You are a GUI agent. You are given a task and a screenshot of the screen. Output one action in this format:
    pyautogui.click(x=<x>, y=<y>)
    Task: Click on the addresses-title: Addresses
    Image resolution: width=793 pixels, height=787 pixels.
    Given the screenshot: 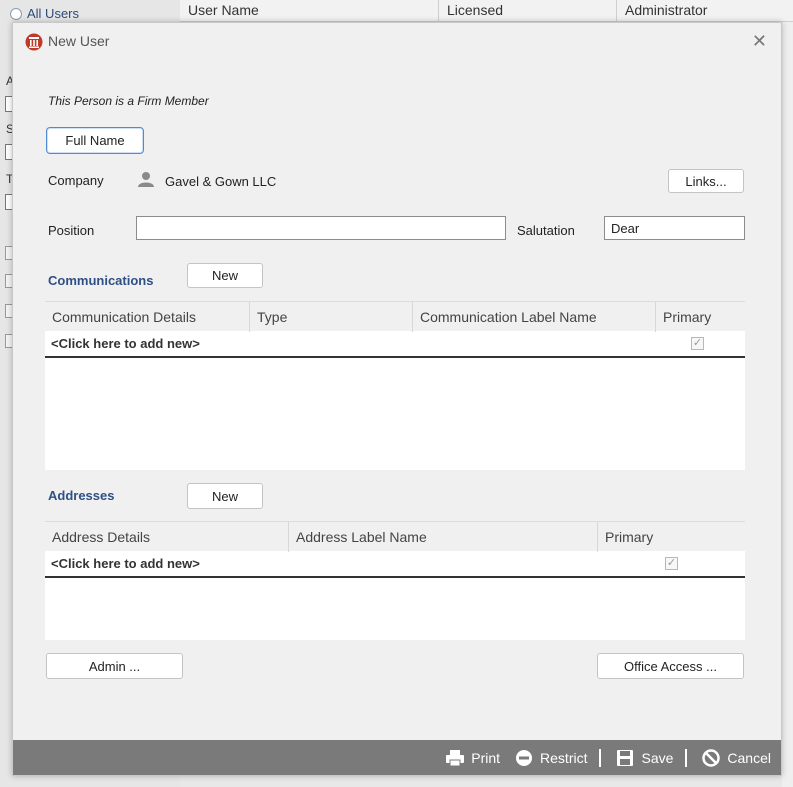 What is the action you would take?
    pyautogui.click(x=81, y=495)
    